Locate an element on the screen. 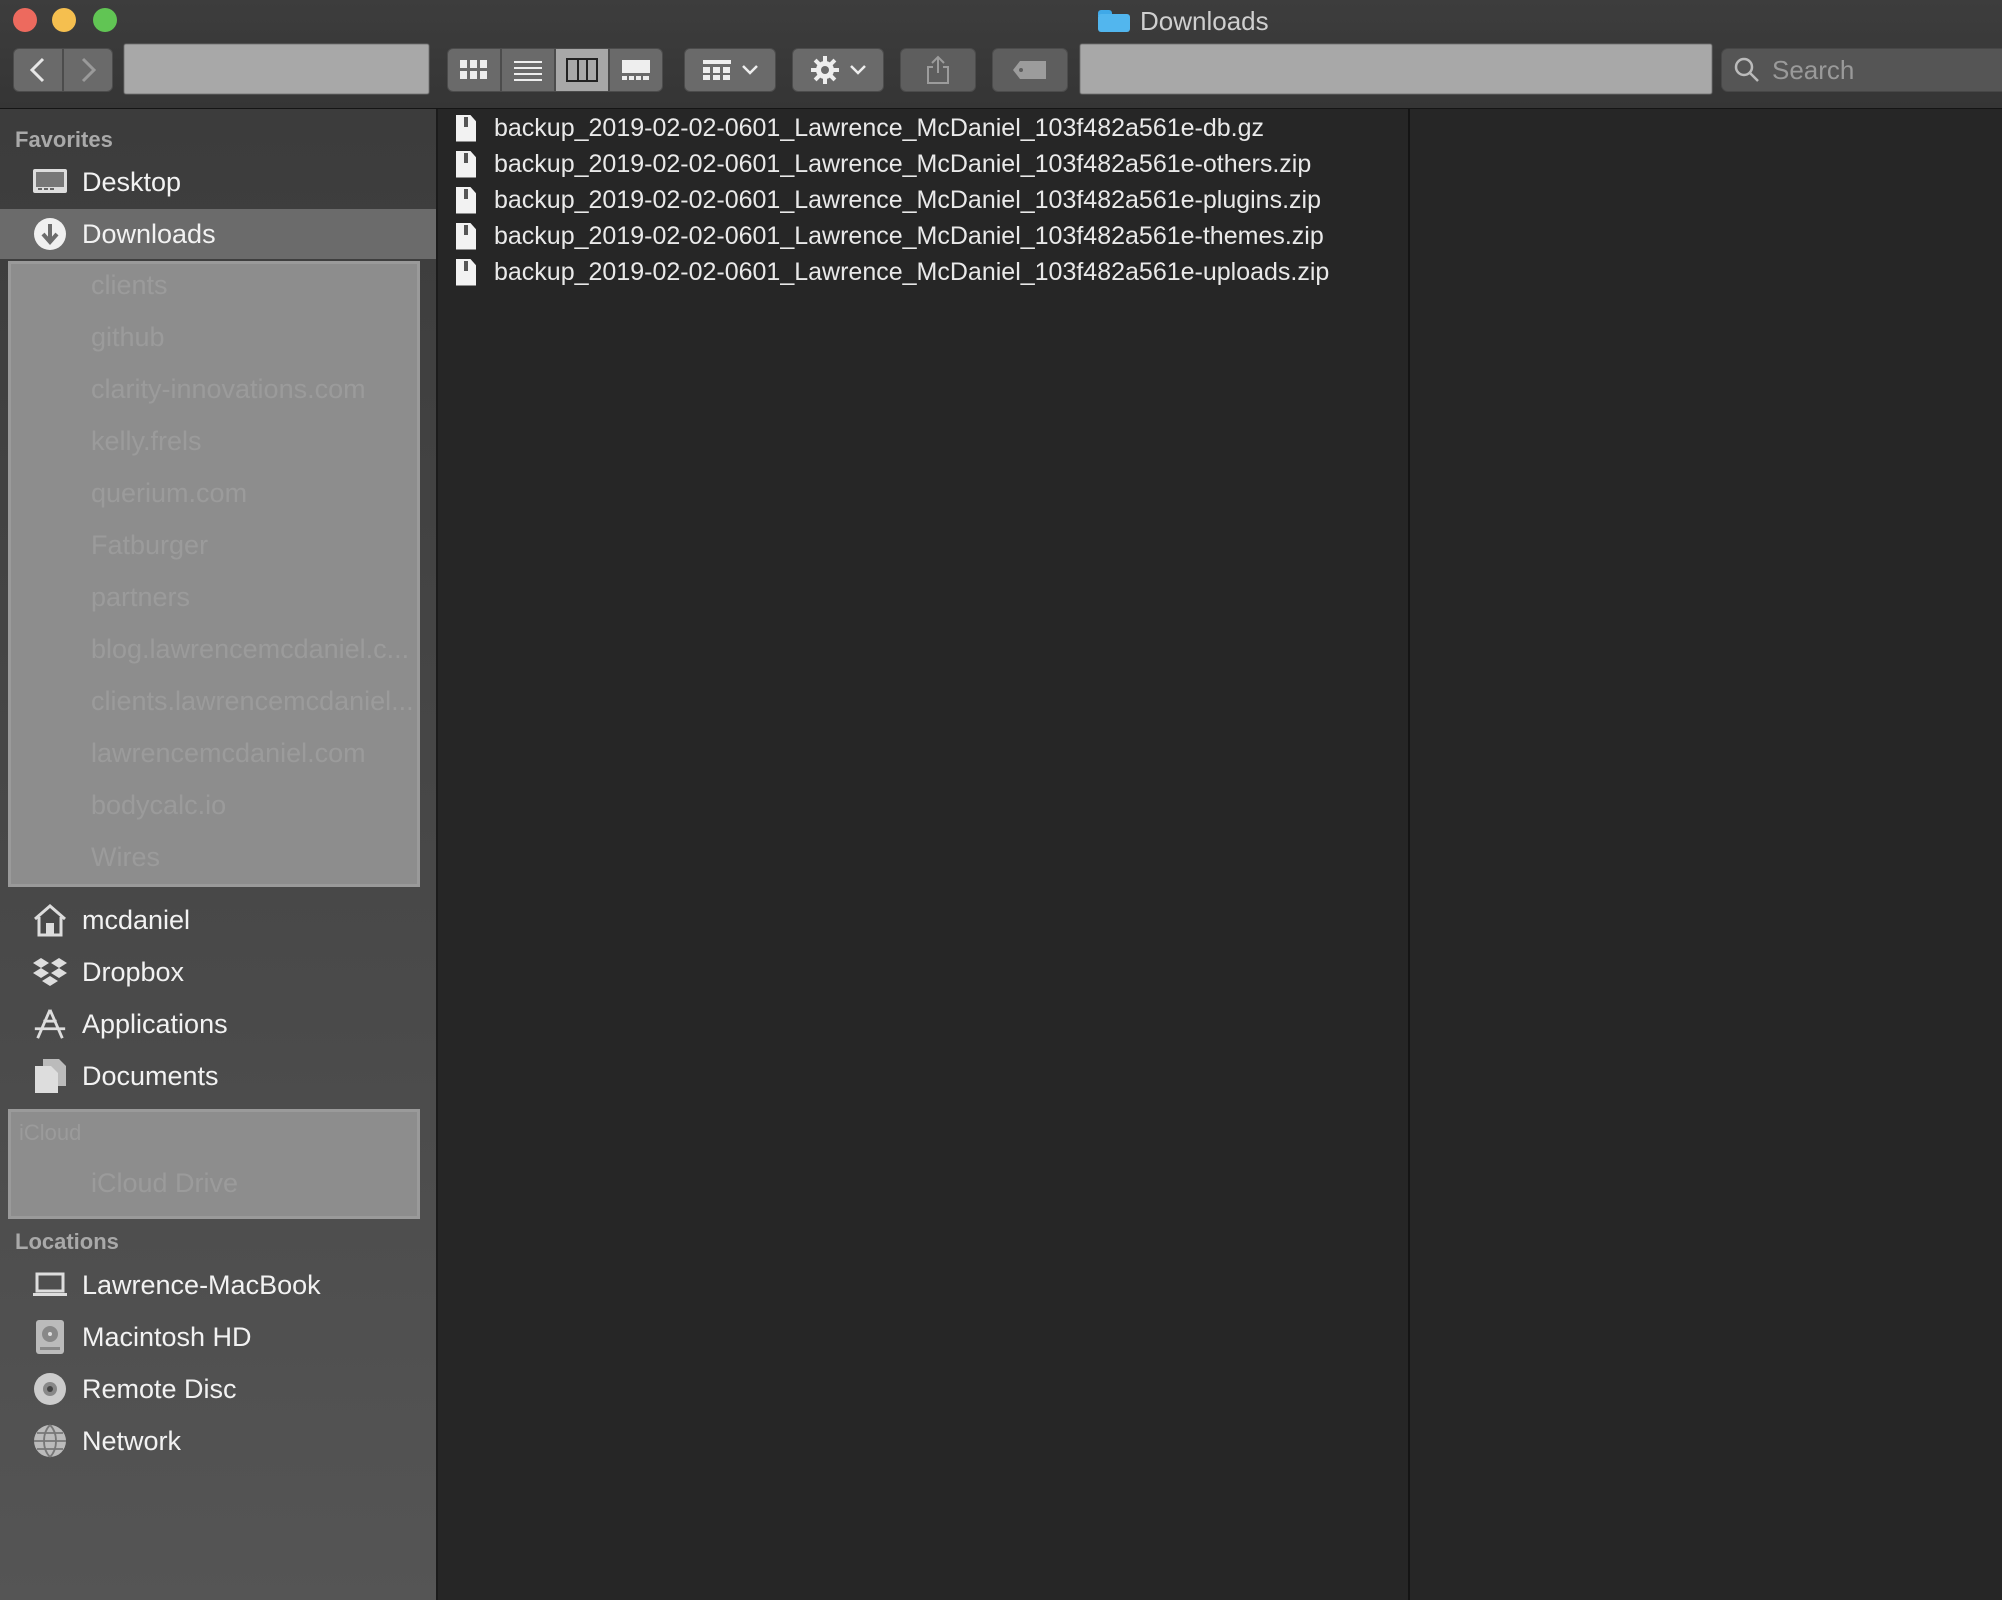  action-menu-button is located at coordinates (838, 70).